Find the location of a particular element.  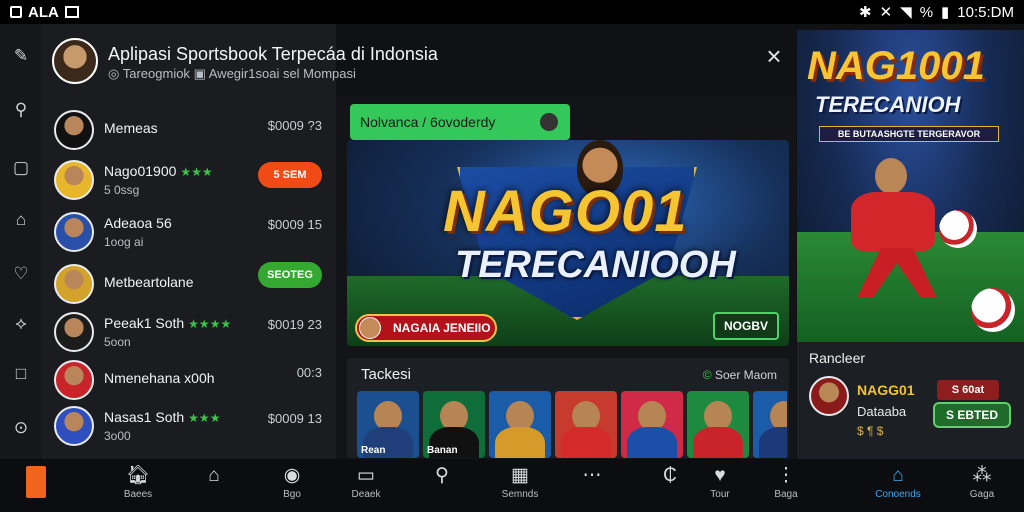

nav-search: ⚲ is located at coordinates (442, 486).